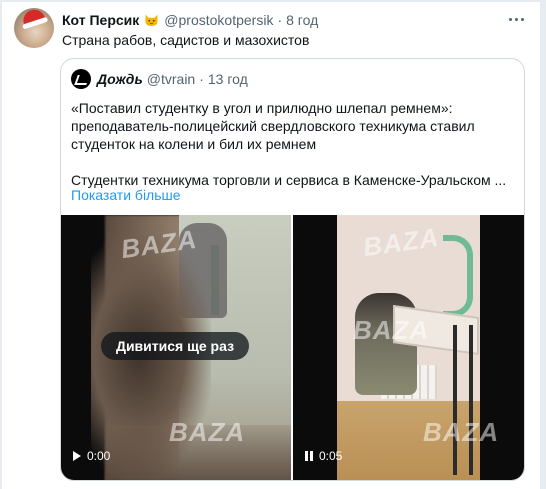  I want to click on video-time: 0:00, so click(99, 456).